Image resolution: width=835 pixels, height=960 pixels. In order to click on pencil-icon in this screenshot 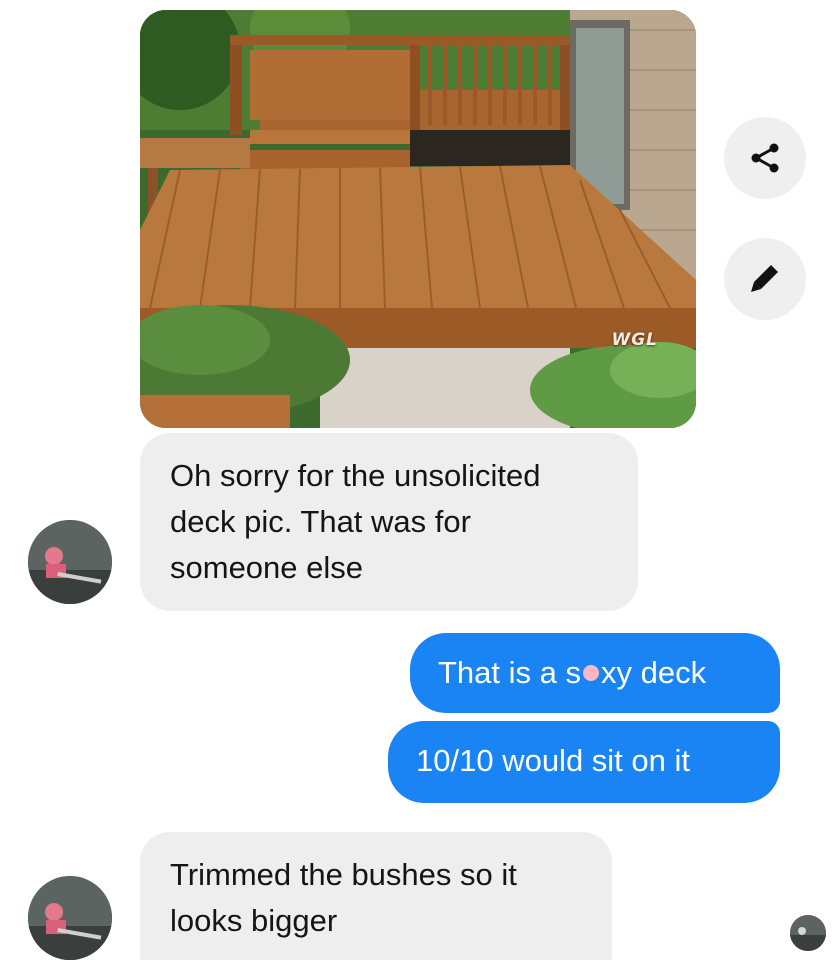, I will do `click(764, 278)`.